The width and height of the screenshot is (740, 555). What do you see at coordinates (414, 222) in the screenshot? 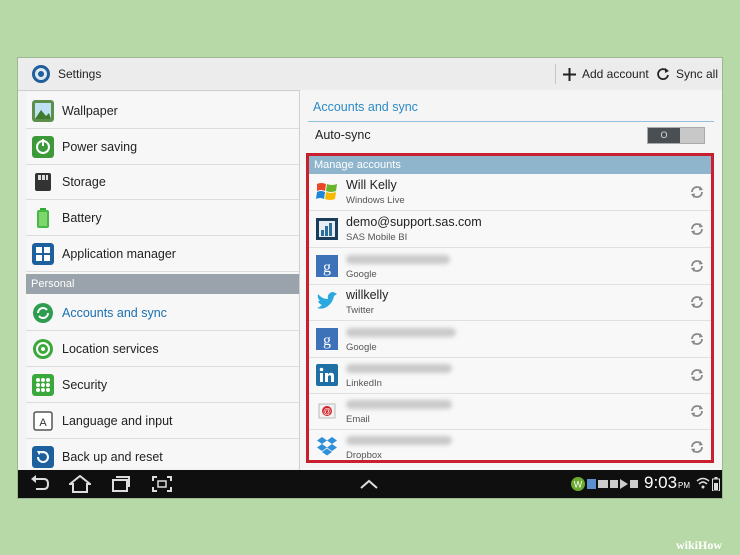
I see `account-name: demo@support.sas.com` at bounding box center [414, 222].